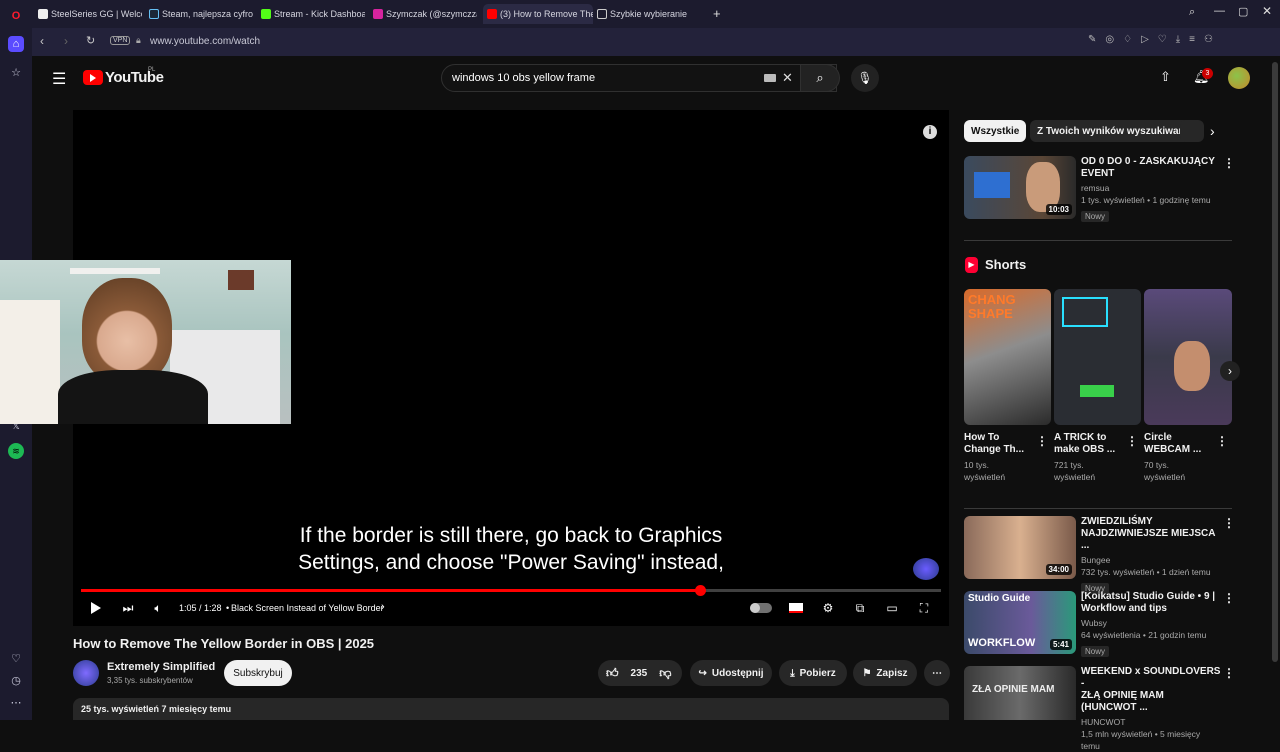 The height and width of the screenshot is (752, 1280). I want to click on opera-logo-icon: O, so click(16, 16).